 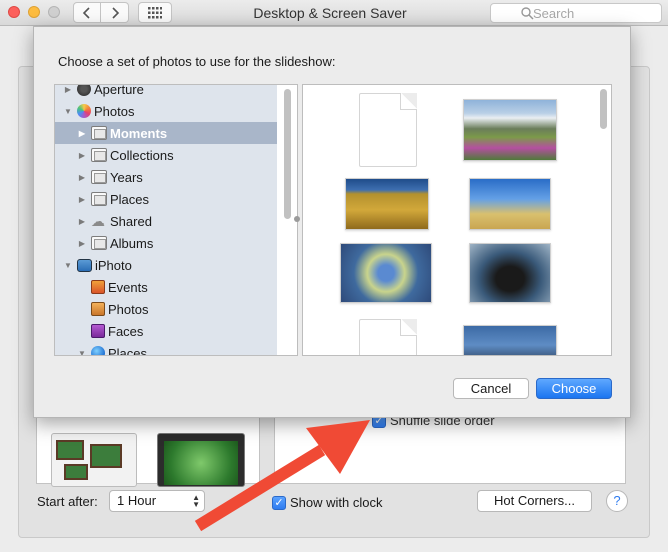 What do you see at coordinates (119, 90) in the screenshot?
I see `tree-item-label: Aperture` at bounding box center [119, 90].